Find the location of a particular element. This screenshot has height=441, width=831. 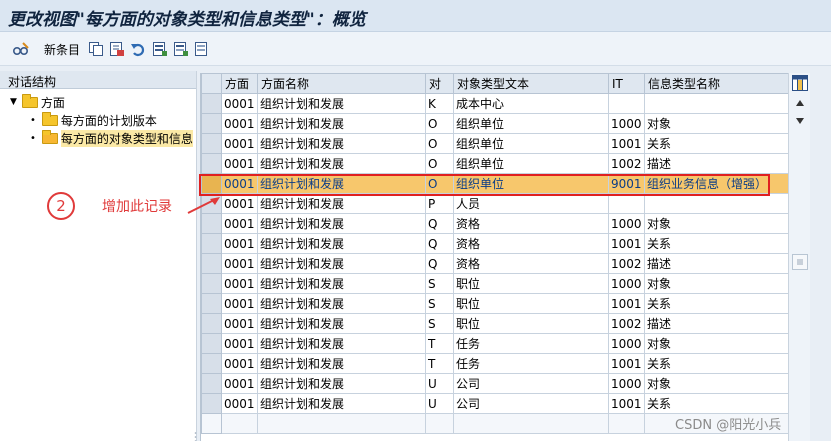

object-type-cell: T is located at coordinates (439, 363).